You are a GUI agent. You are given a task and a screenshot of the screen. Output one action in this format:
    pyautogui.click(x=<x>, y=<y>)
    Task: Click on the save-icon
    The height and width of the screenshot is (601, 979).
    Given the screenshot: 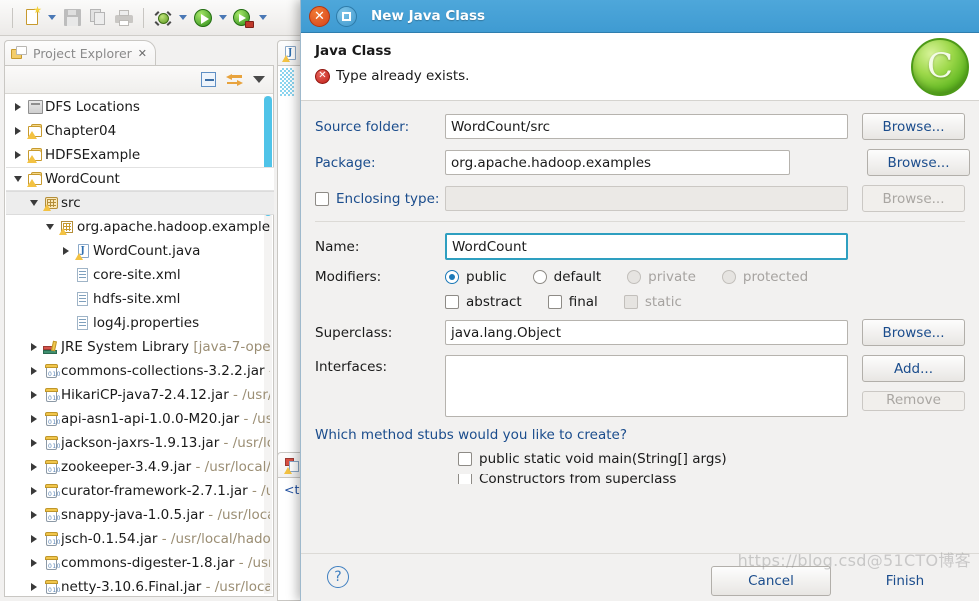 What is the action you would take?
    pyautogui.click(x=72, y=18)
    